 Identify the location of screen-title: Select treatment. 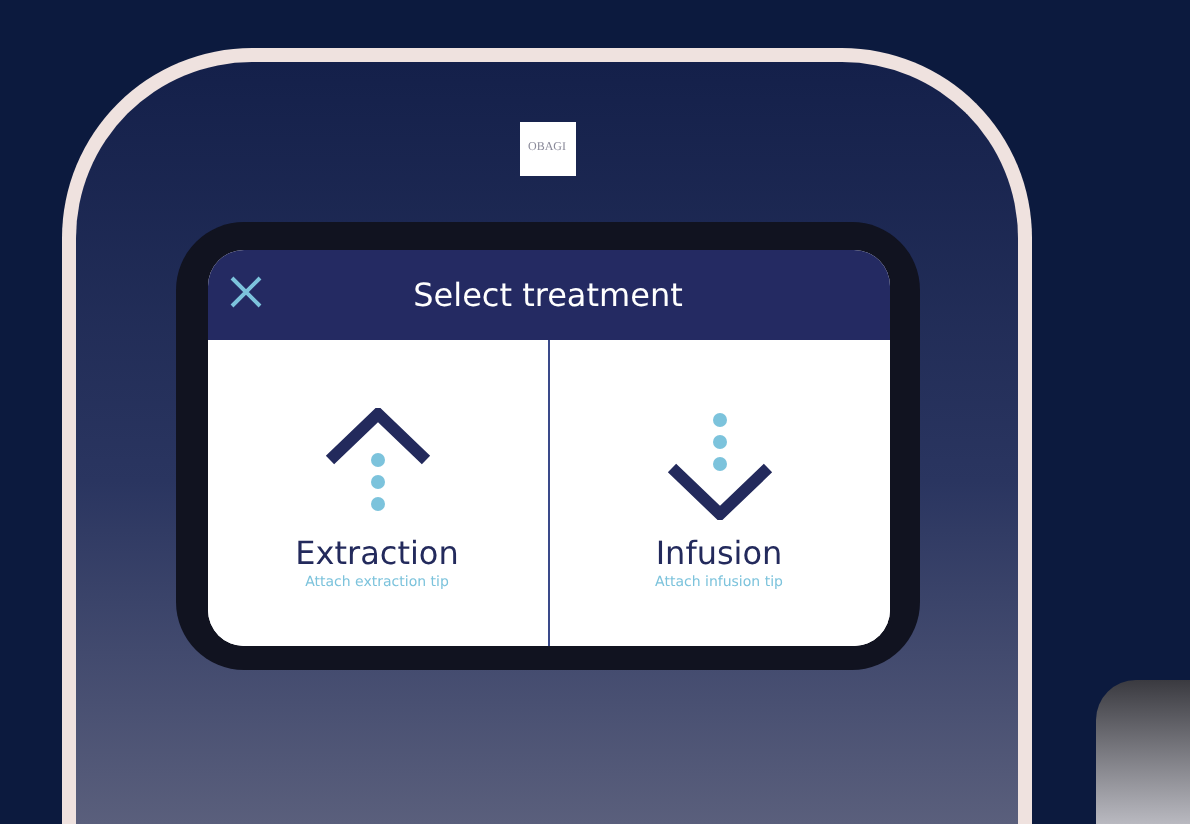
(548, 295).